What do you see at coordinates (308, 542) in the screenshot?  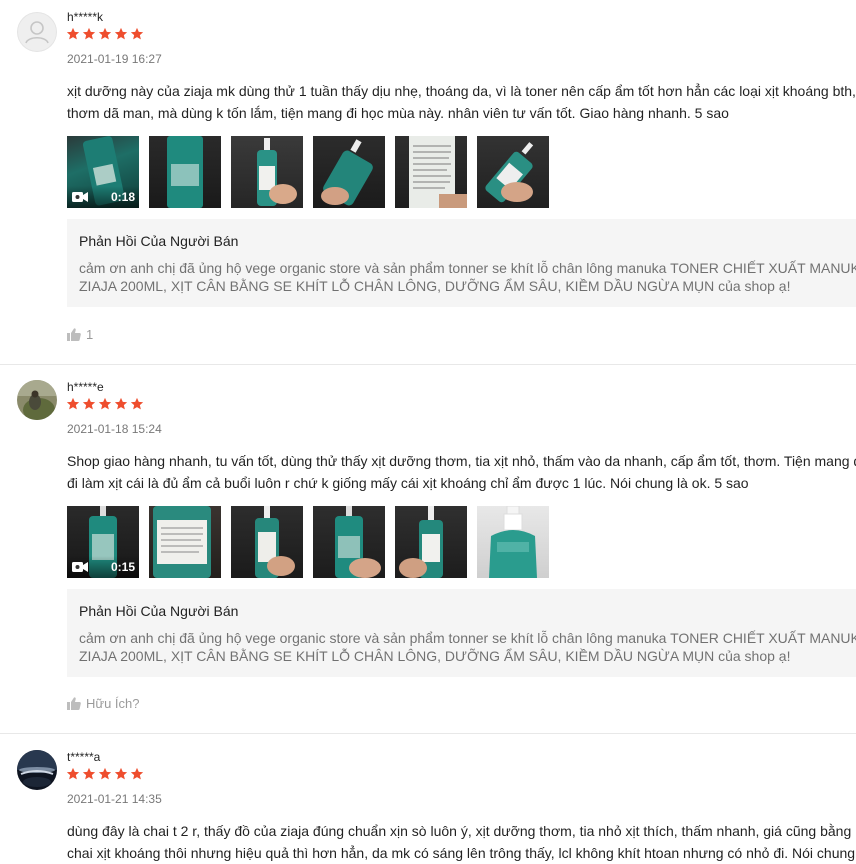 I see `review-media-list: 0:15` at bounding box center [308, 542].